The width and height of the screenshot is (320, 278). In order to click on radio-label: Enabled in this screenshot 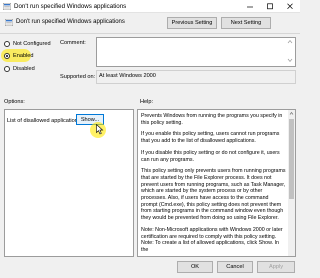, I will do `click(23, 55)`.